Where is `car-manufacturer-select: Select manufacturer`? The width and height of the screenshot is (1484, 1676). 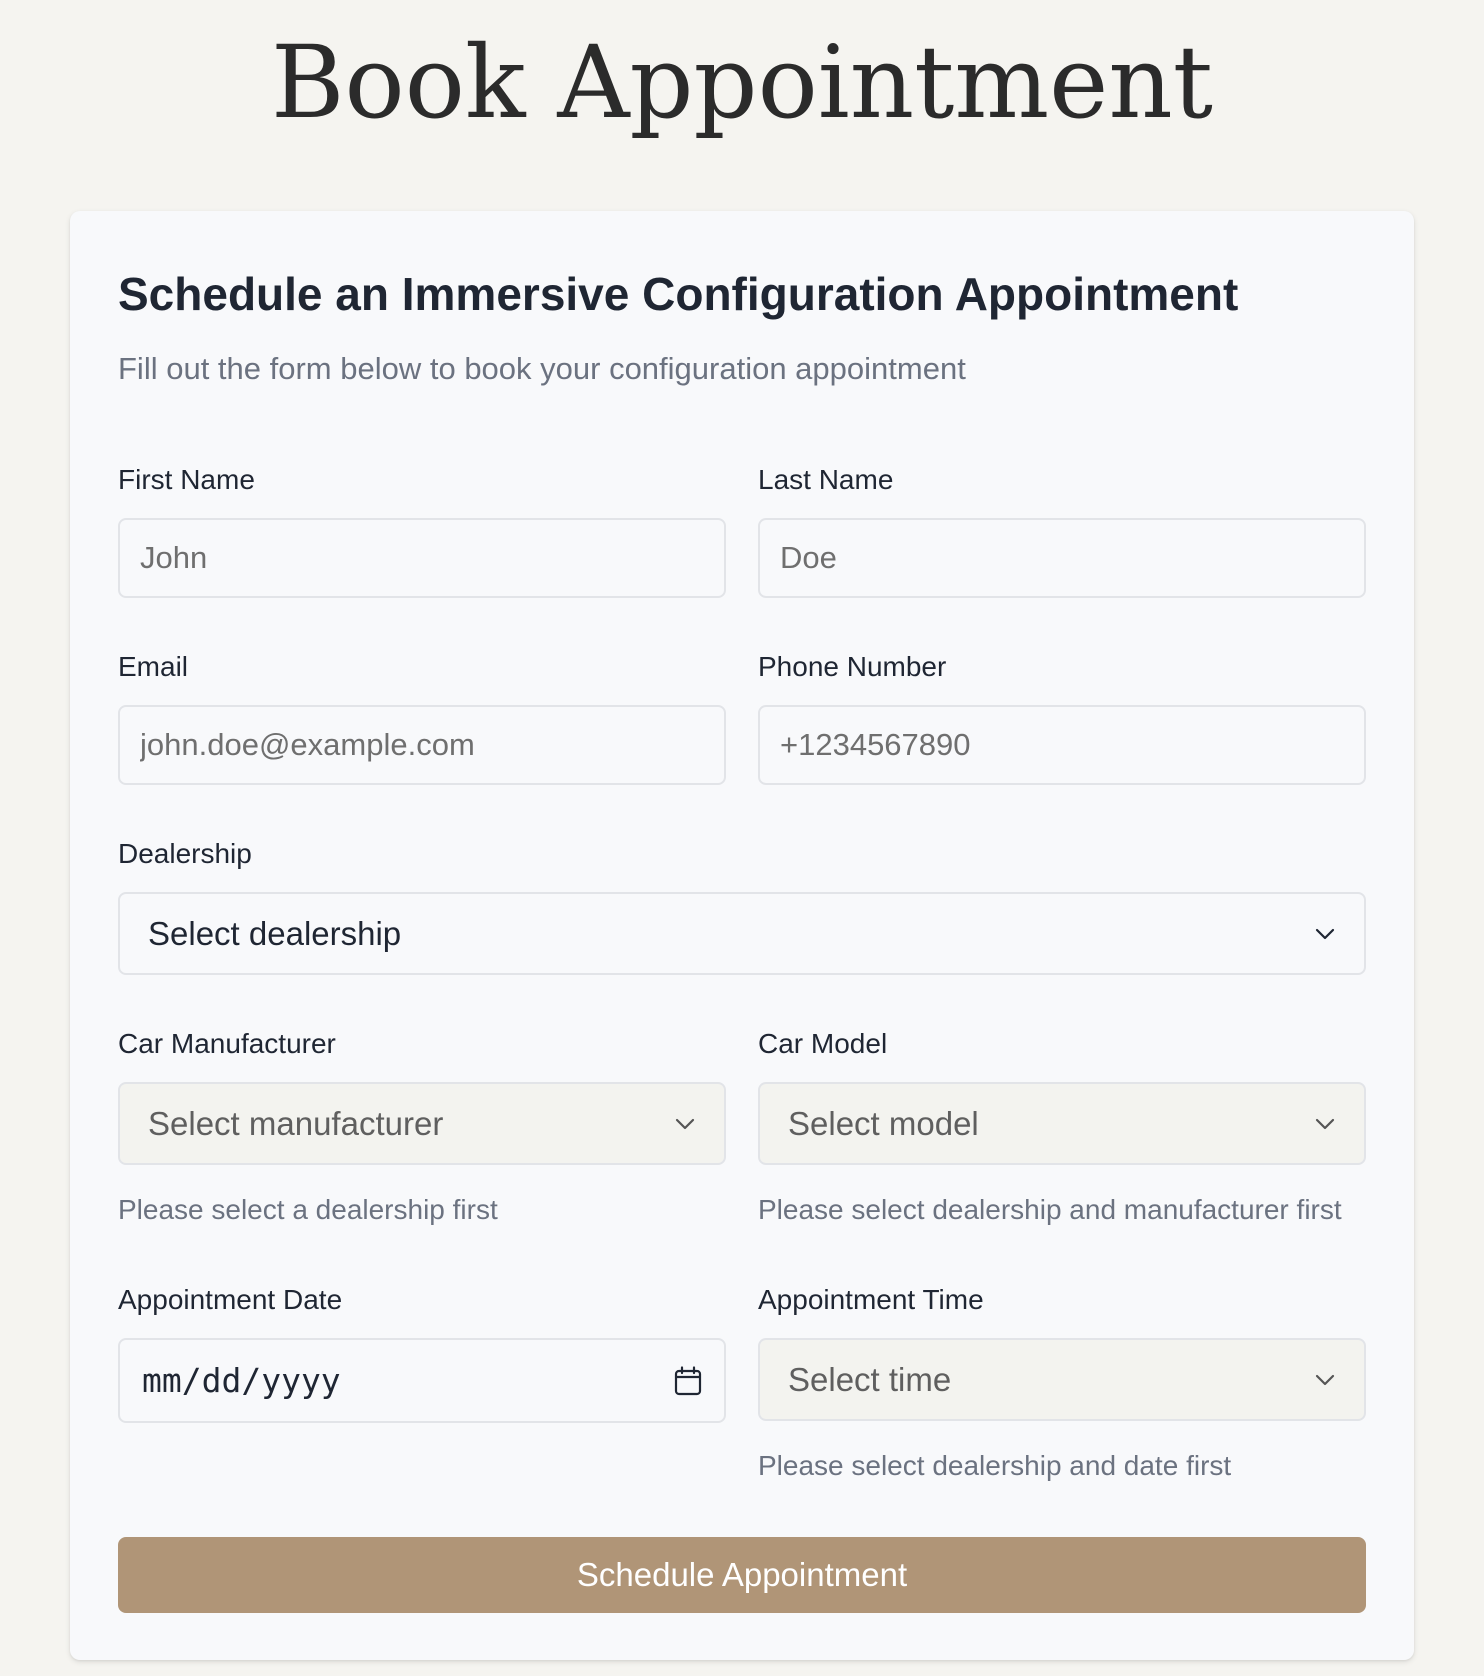
car-manufacturer-select: Select manufacturer is located at coordinates (422, 1123).